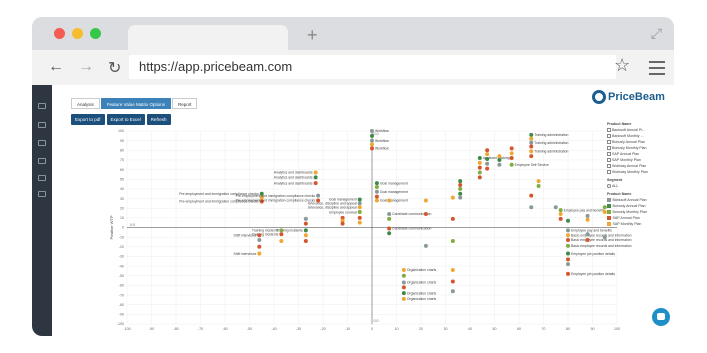  Describe the element at coordinates (42, 178) in the screenshot. I see `sidebar-link-icon` at that location.